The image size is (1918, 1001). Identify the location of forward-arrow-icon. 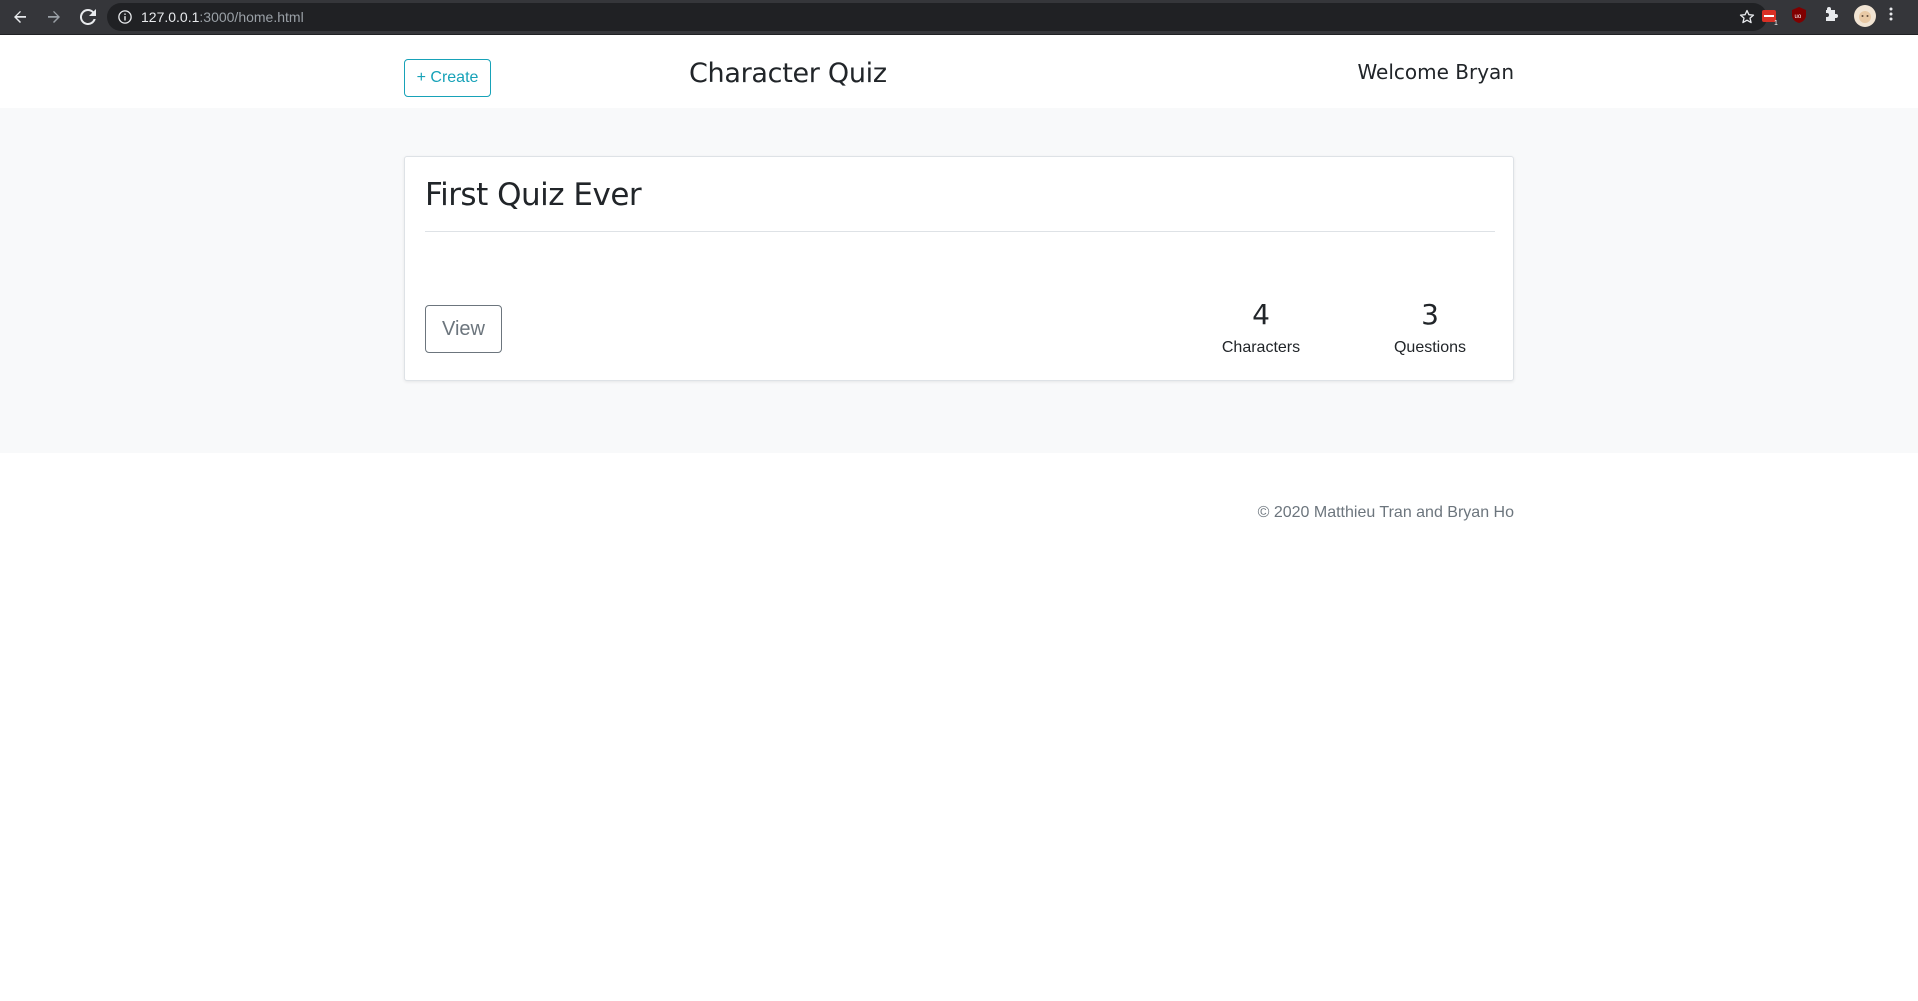
(54, 17).